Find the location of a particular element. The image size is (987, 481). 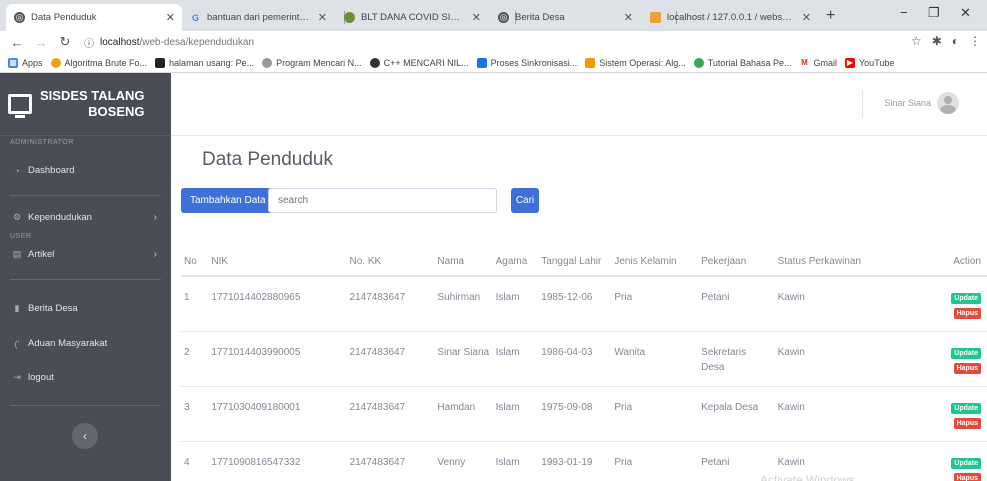

tab-title: localhost / 127.0.0.1 / websdes is located at coordinates (732, 17).